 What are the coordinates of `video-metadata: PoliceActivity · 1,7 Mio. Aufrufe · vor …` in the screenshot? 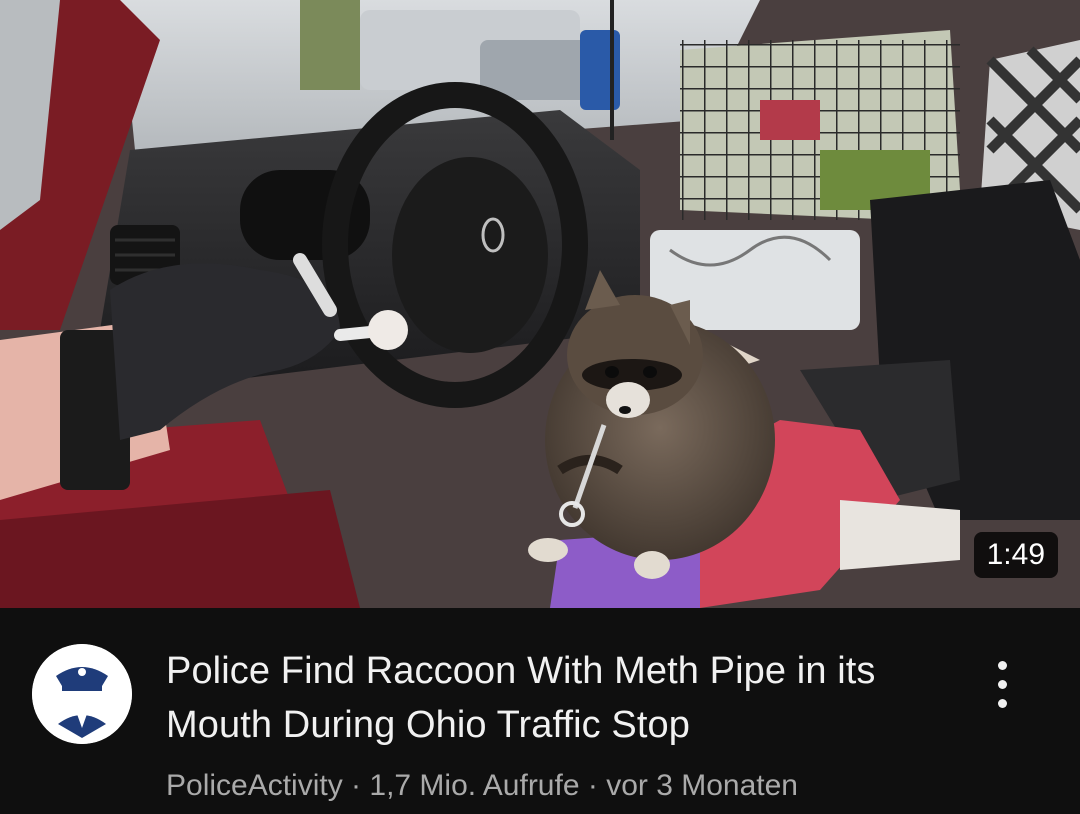 It's located at (596, 786).